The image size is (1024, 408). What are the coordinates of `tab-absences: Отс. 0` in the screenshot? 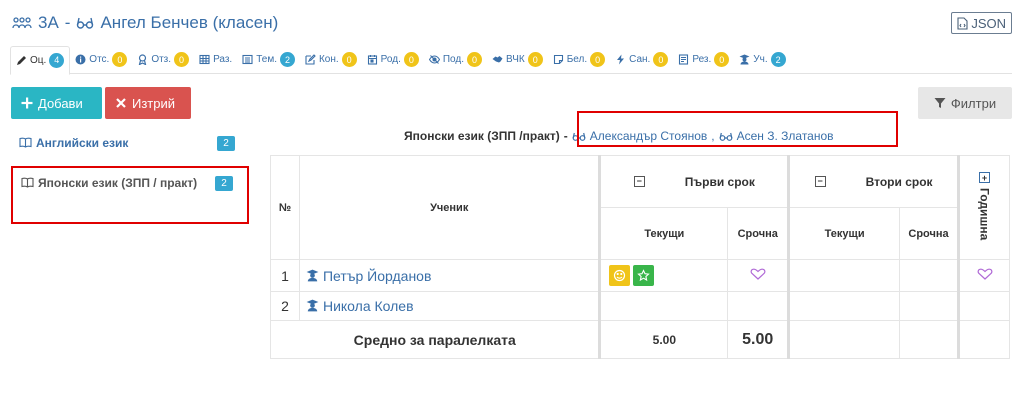 It's located at (101, 60).